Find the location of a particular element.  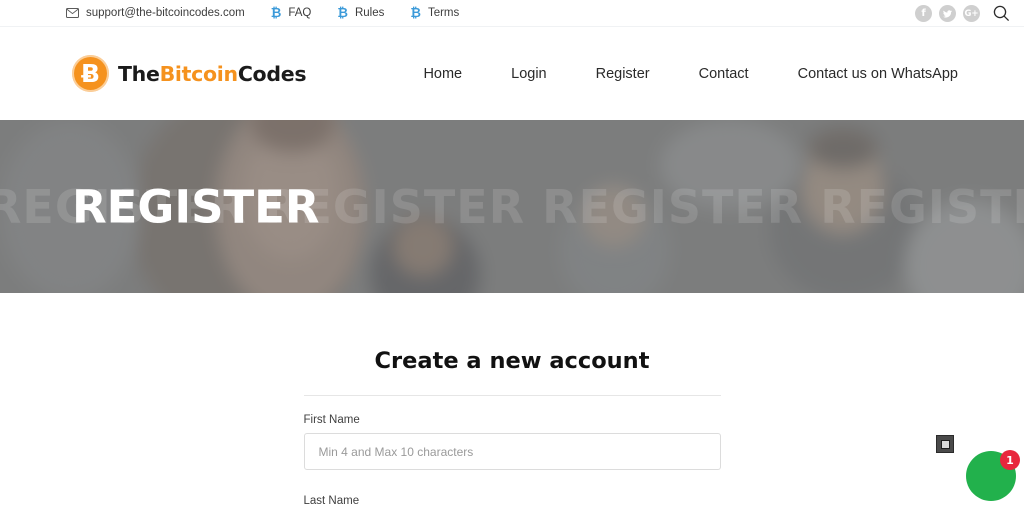

social-links: f G+ is located at coordinates (959, 13).